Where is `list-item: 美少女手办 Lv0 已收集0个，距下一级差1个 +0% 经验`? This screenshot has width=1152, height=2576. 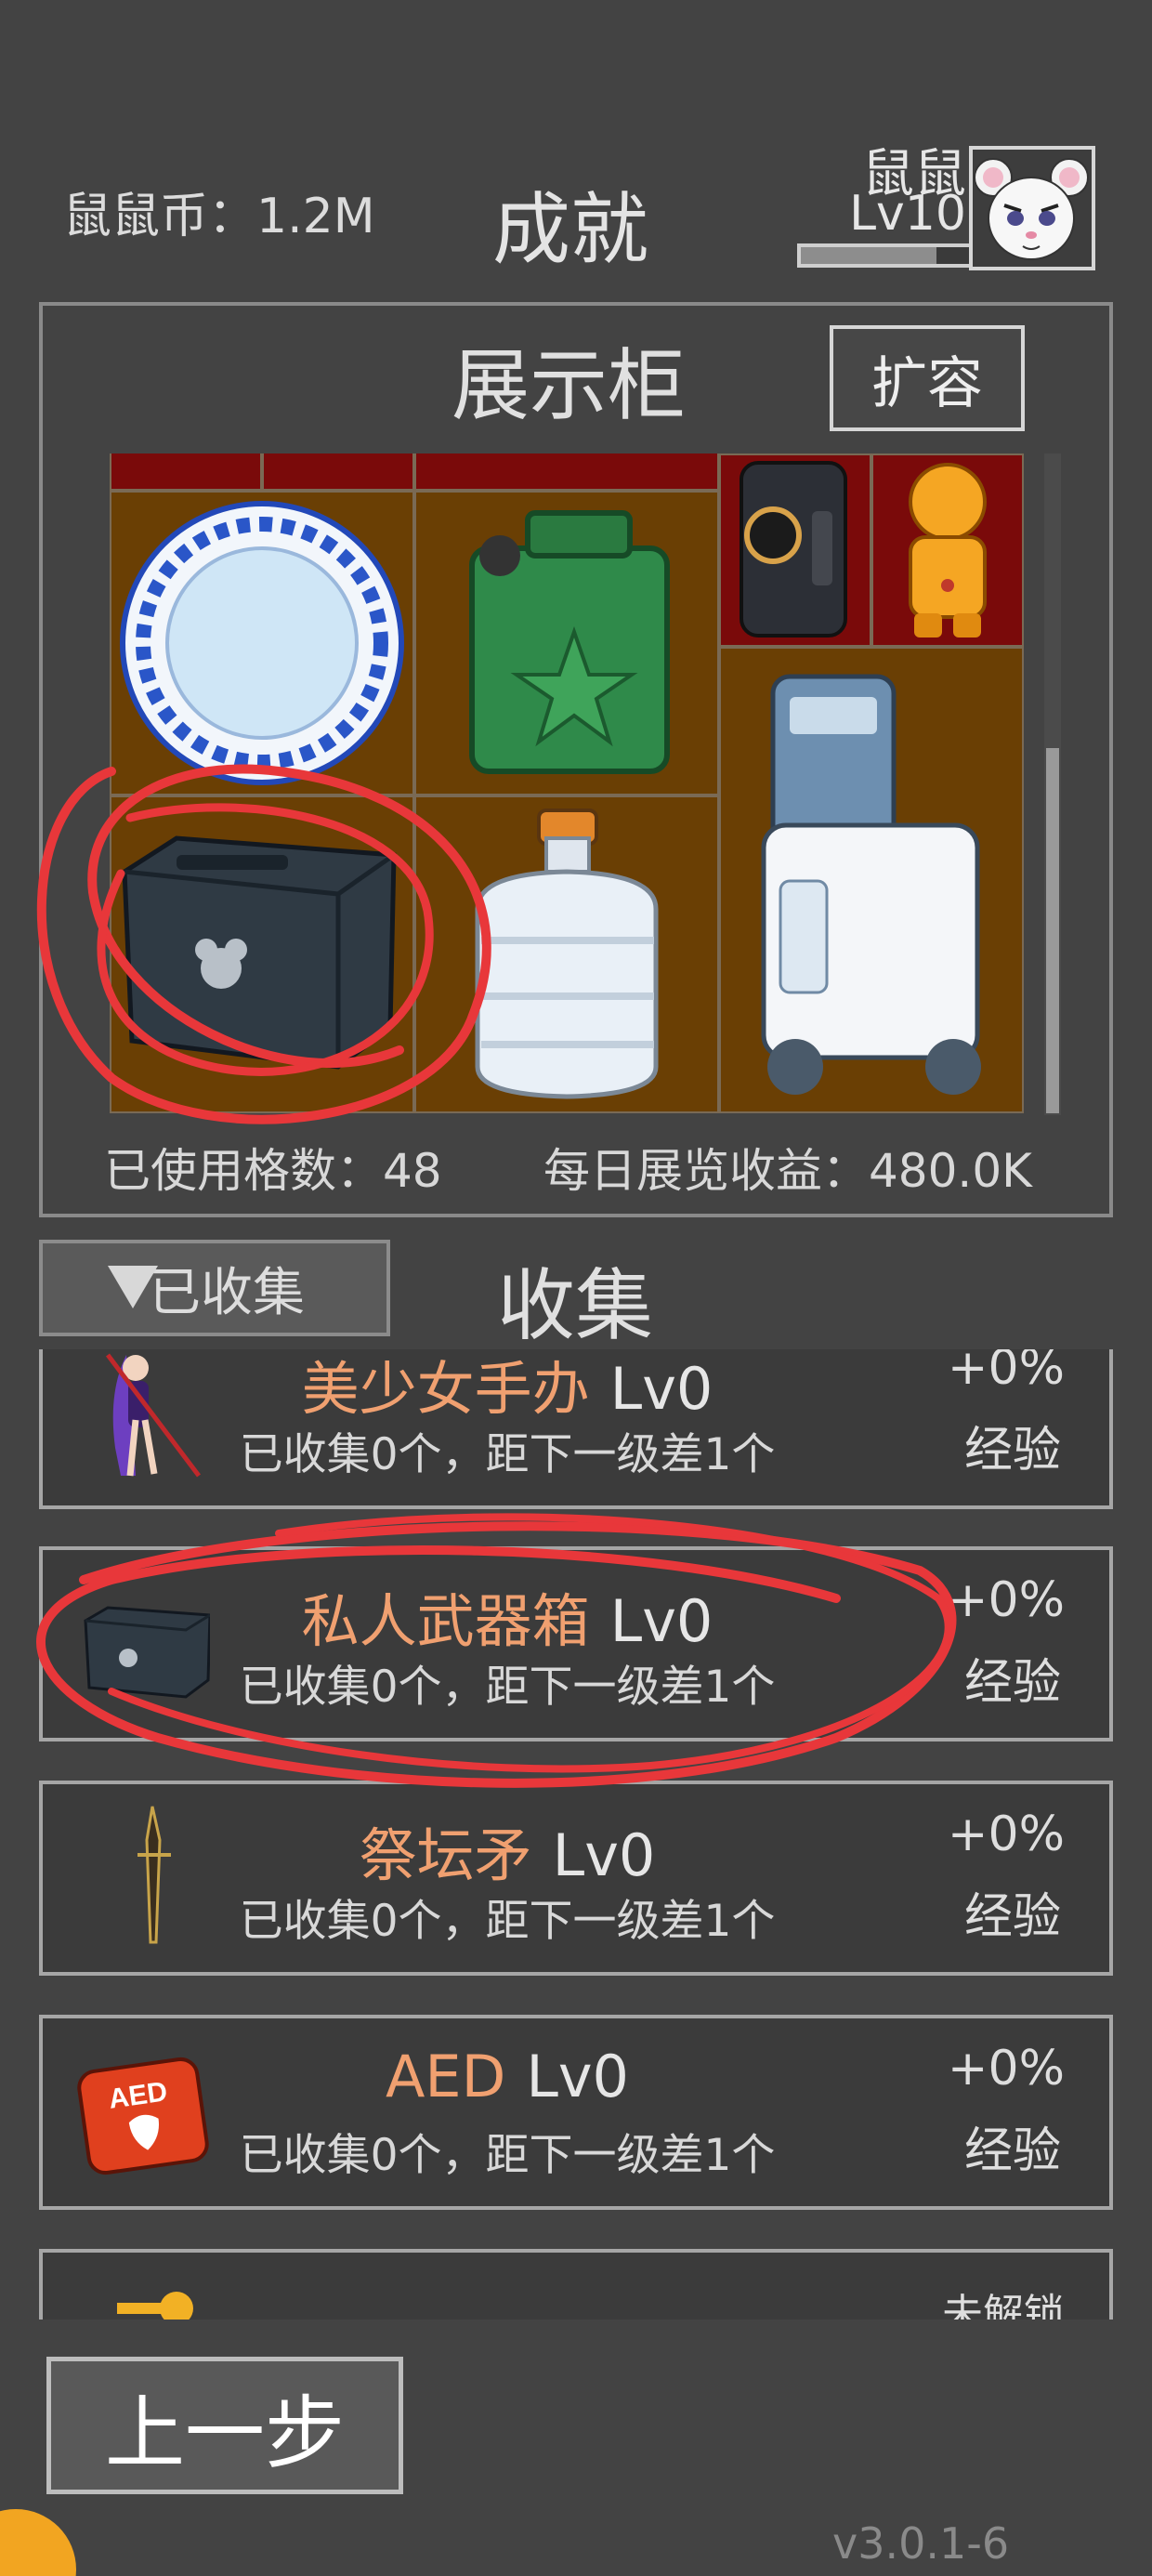 list-item: 美少女手办 Lv0 已收集0个，距下一级差1个 +0% 经验 is located at coordinates (576, 1429).